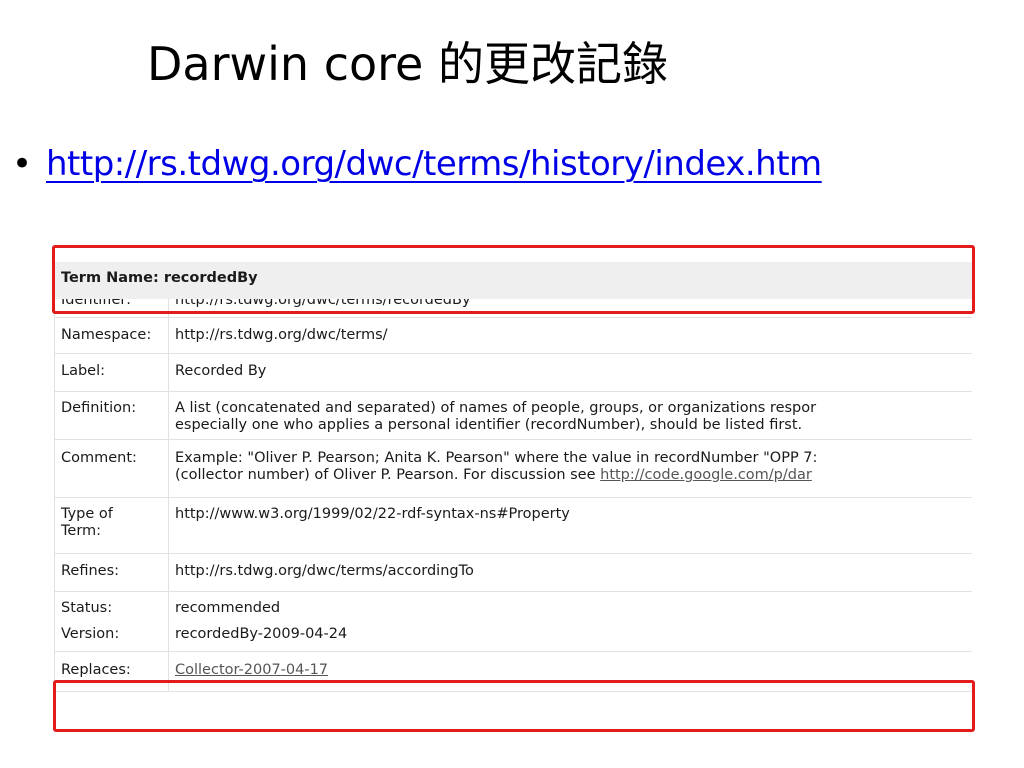  I want to click on row-label: Comment:, so click(111, 468).